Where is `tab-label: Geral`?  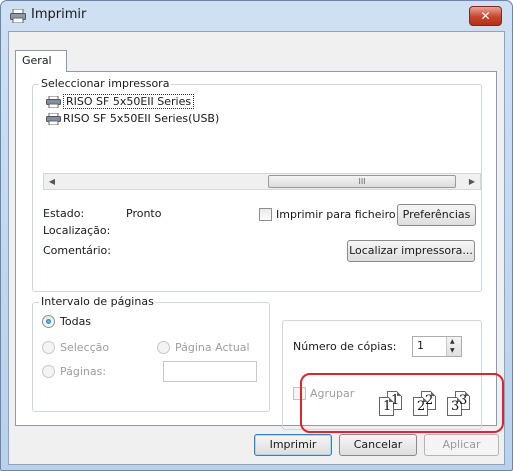 tab-label: Geral is located at coordinates (37, 60).